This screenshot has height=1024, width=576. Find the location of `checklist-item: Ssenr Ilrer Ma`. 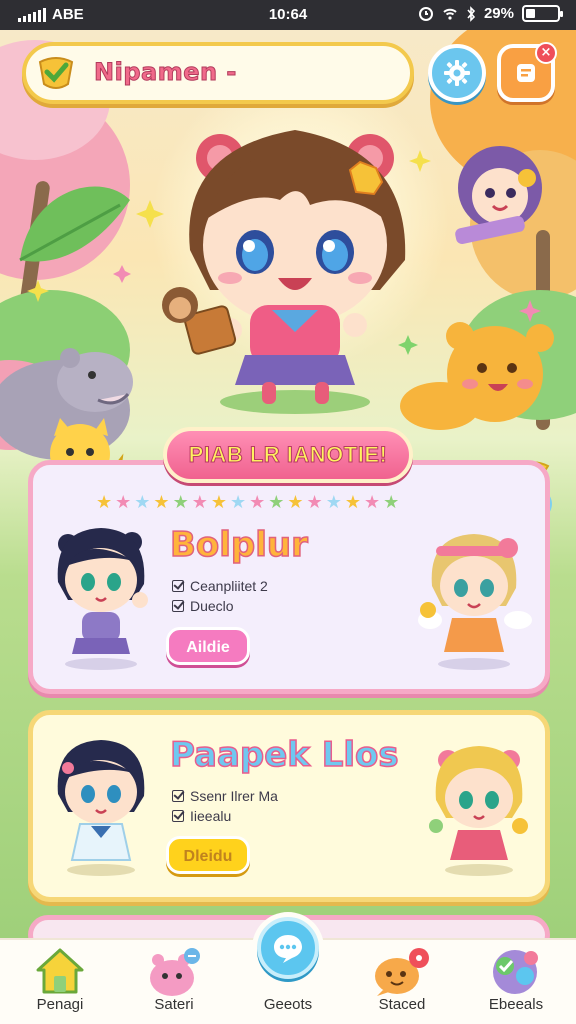

checklist-item: Ssenr Ilrer Ma is located at coordinates (225, 796).